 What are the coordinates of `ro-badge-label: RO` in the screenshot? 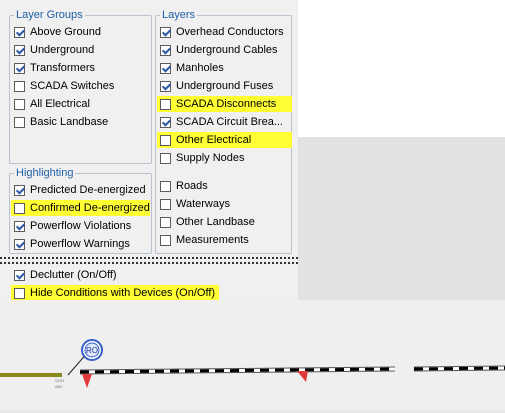 It's located at (92, 350).